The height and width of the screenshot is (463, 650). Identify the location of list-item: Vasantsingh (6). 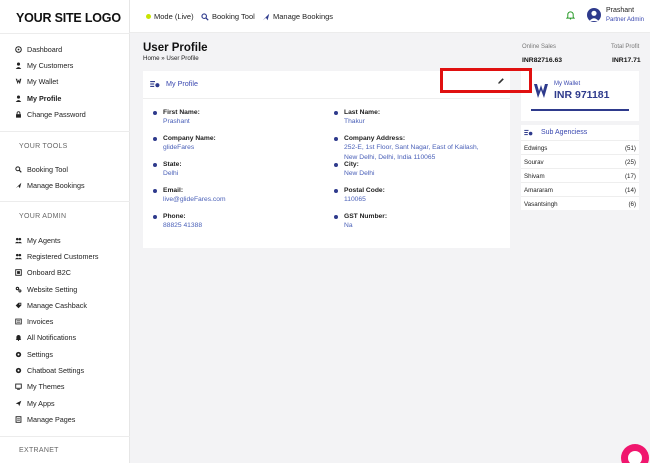
(580, 203).